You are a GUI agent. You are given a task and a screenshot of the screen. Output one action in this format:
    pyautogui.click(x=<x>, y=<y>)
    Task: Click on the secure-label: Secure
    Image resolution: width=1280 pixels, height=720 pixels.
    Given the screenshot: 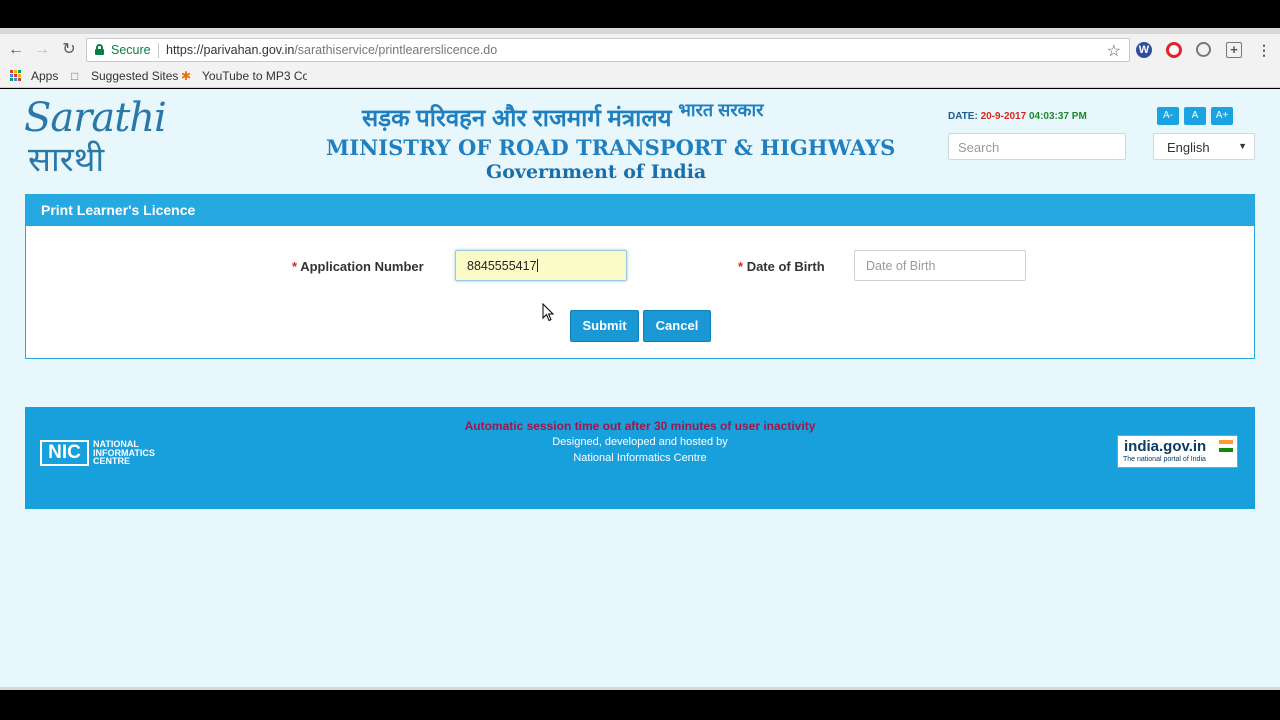 What is the action you would take?
    pyautogui.click(x=131, y=50)
    